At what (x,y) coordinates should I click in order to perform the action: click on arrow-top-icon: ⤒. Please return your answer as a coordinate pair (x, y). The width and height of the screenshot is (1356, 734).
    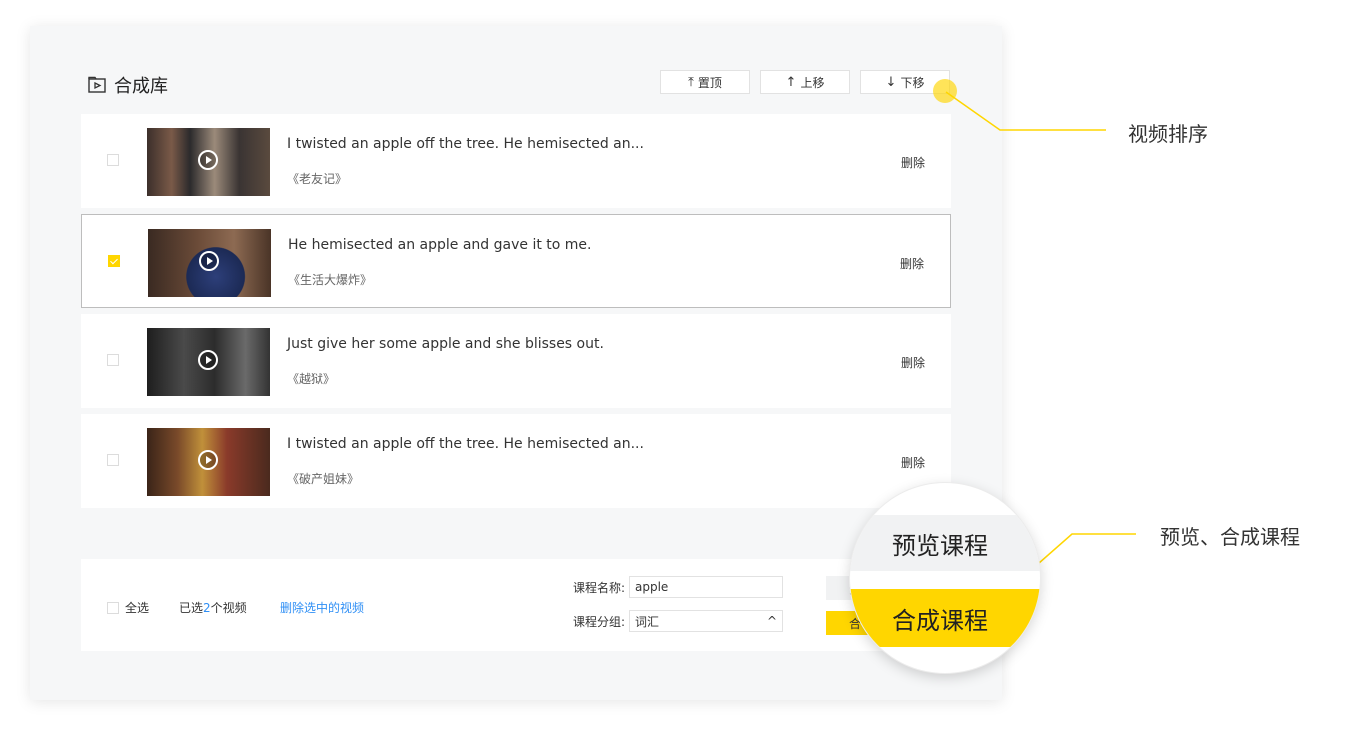
    Looking at the image, I should click on (691, 82).